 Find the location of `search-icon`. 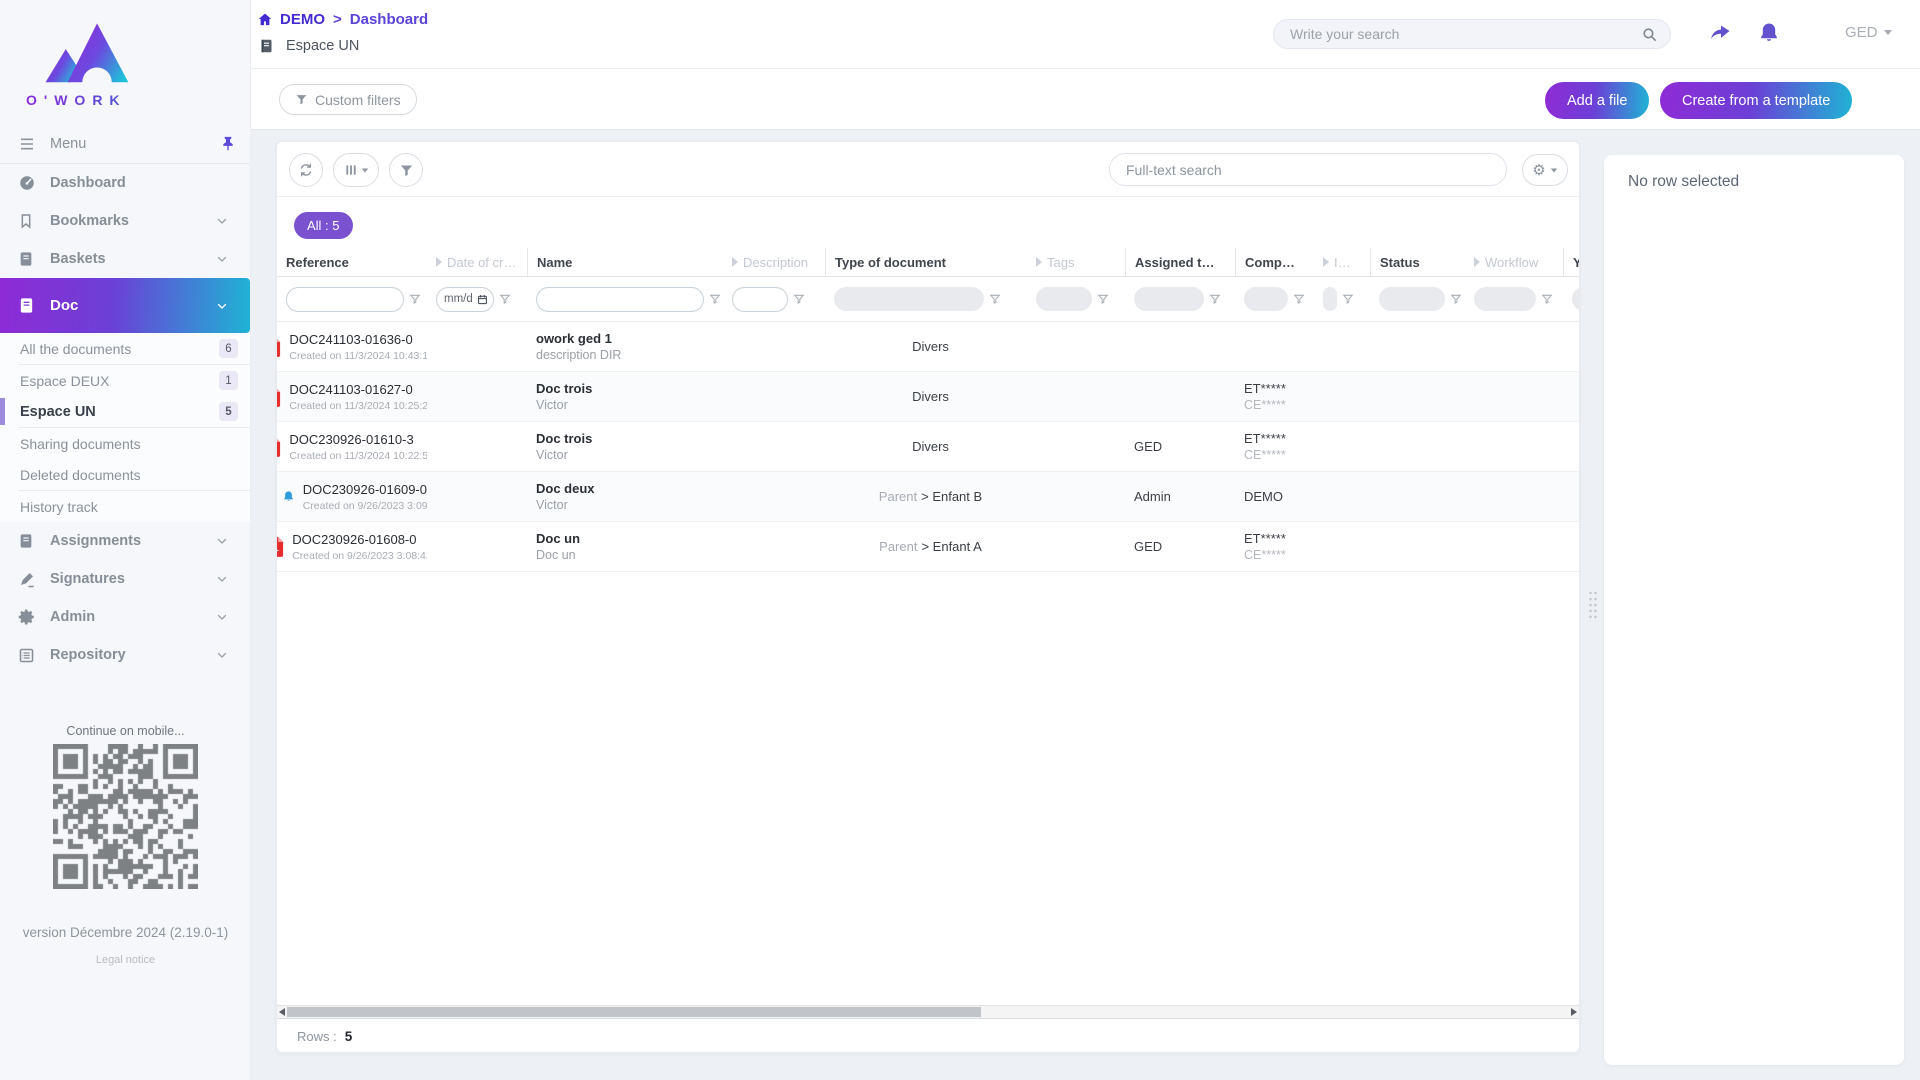

search-icon is located at coordinates (1649, 34).